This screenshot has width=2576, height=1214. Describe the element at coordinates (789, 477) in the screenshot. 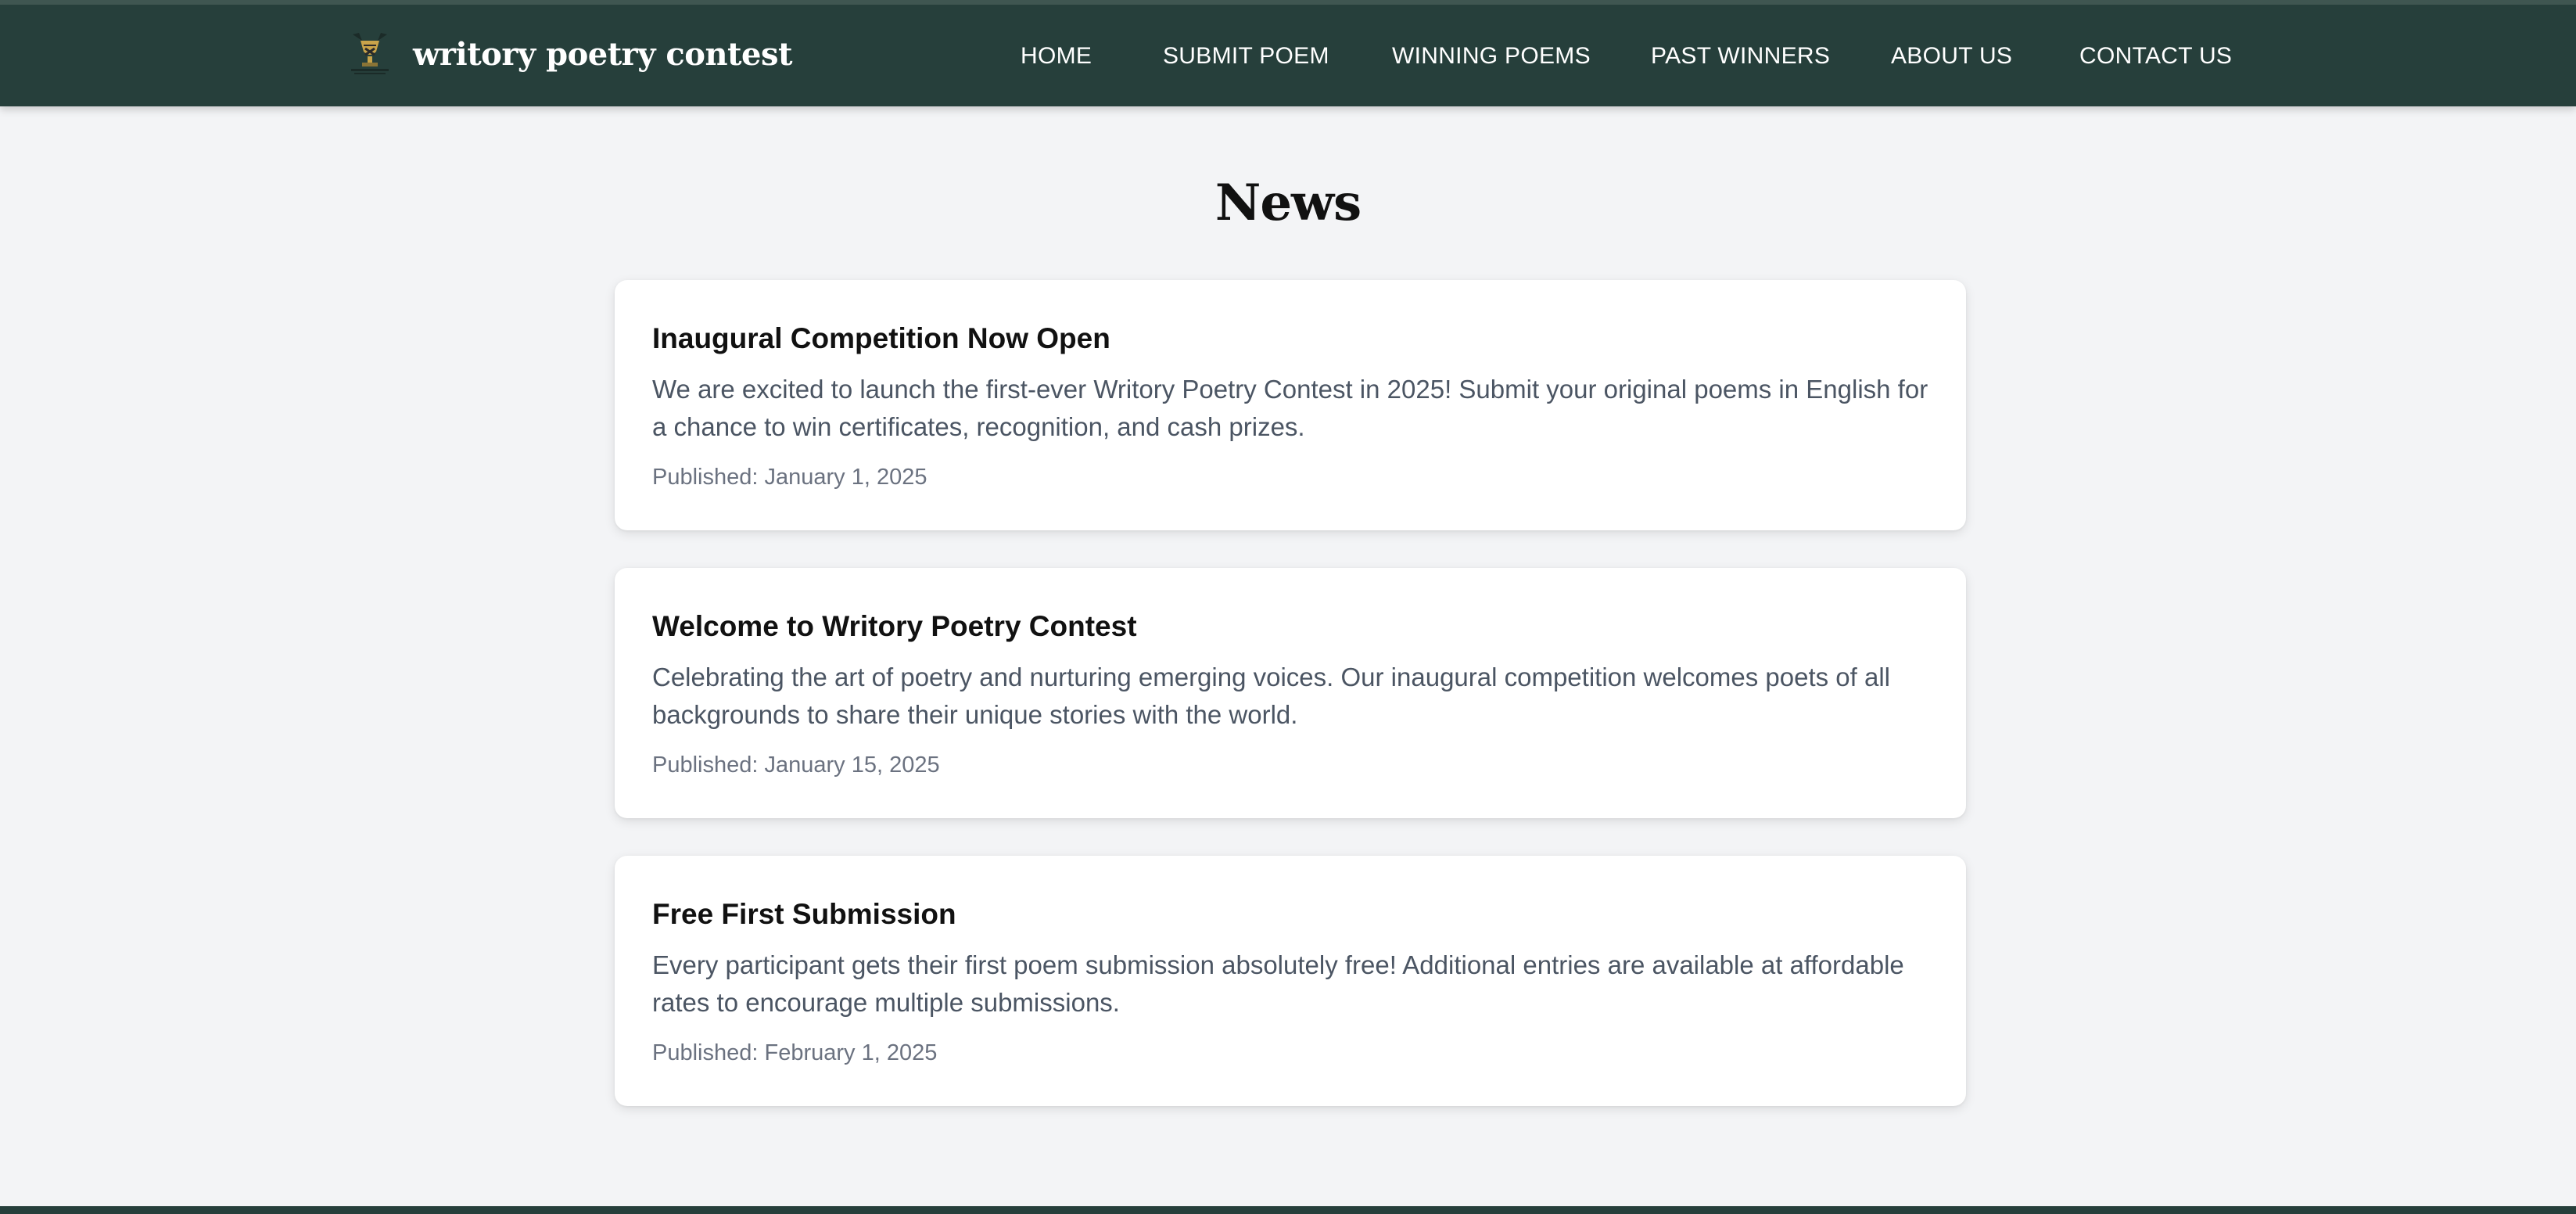

I see `news-card-date: Published: January 1, 2025` at that location.